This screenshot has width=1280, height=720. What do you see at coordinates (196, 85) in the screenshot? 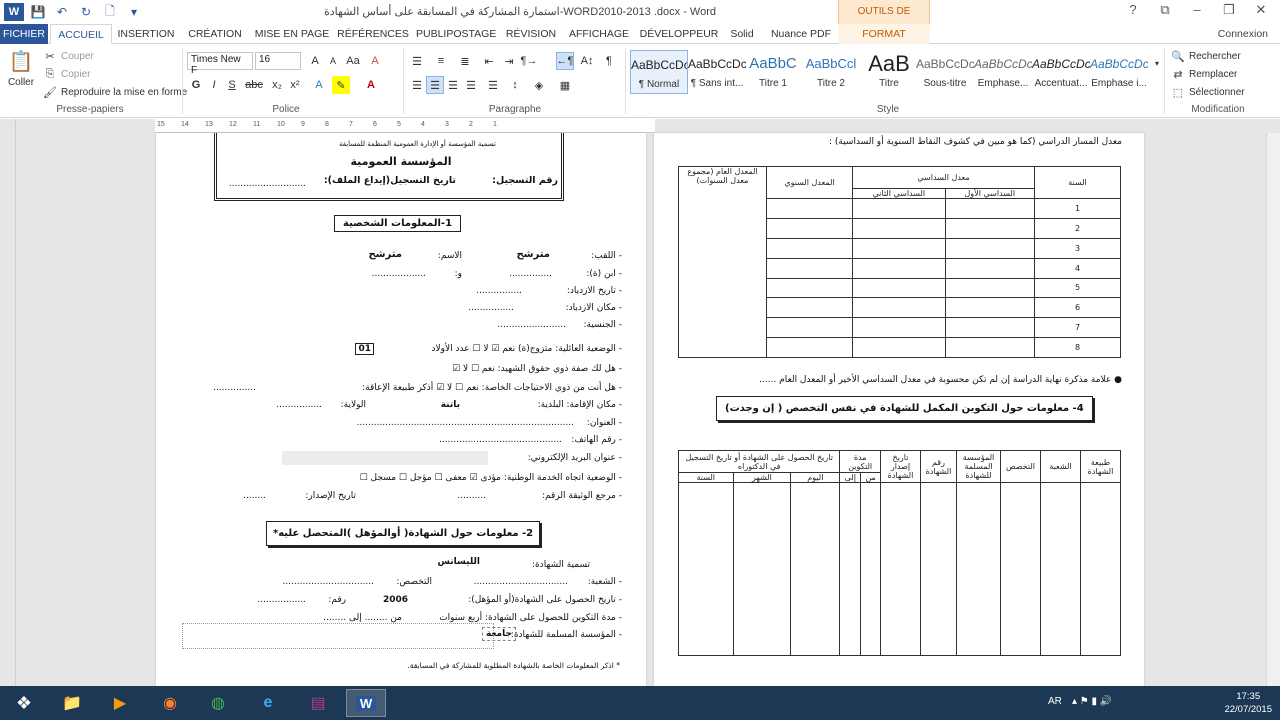
I see `bold-icon: G` at bounding box center [196, 85].